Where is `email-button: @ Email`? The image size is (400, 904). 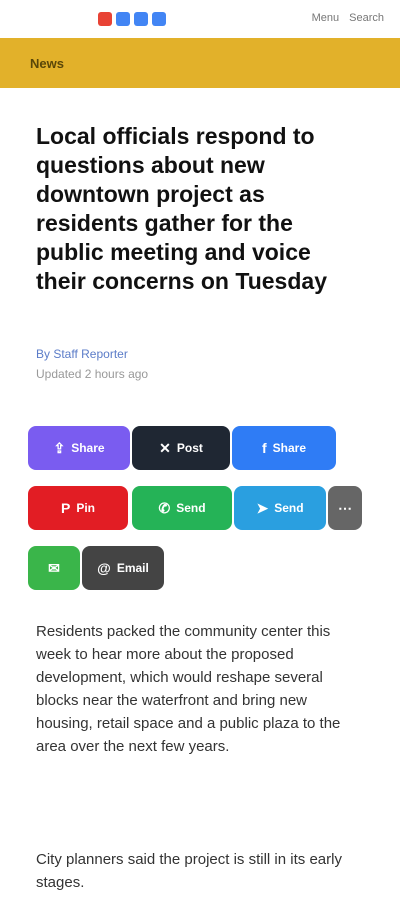
email-button: @ Email is located at coordinates (123, 568).